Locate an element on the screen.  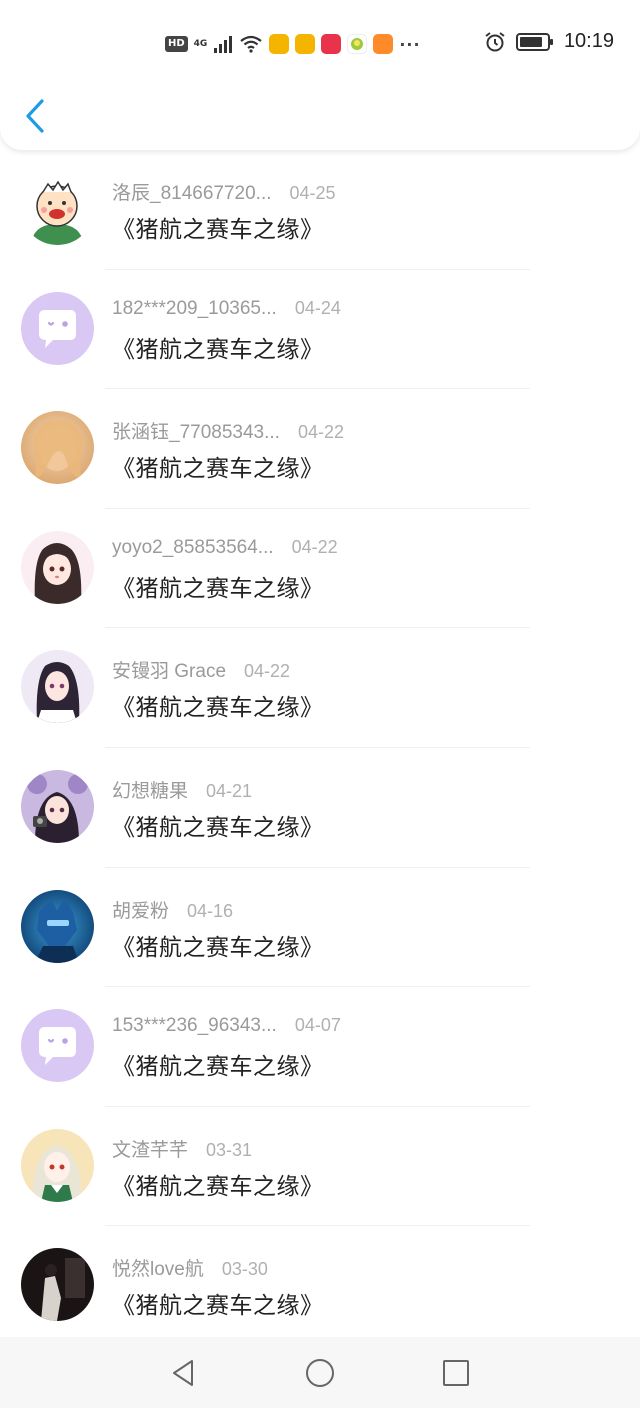
alarm-icon is located at coordinates (495, 41).